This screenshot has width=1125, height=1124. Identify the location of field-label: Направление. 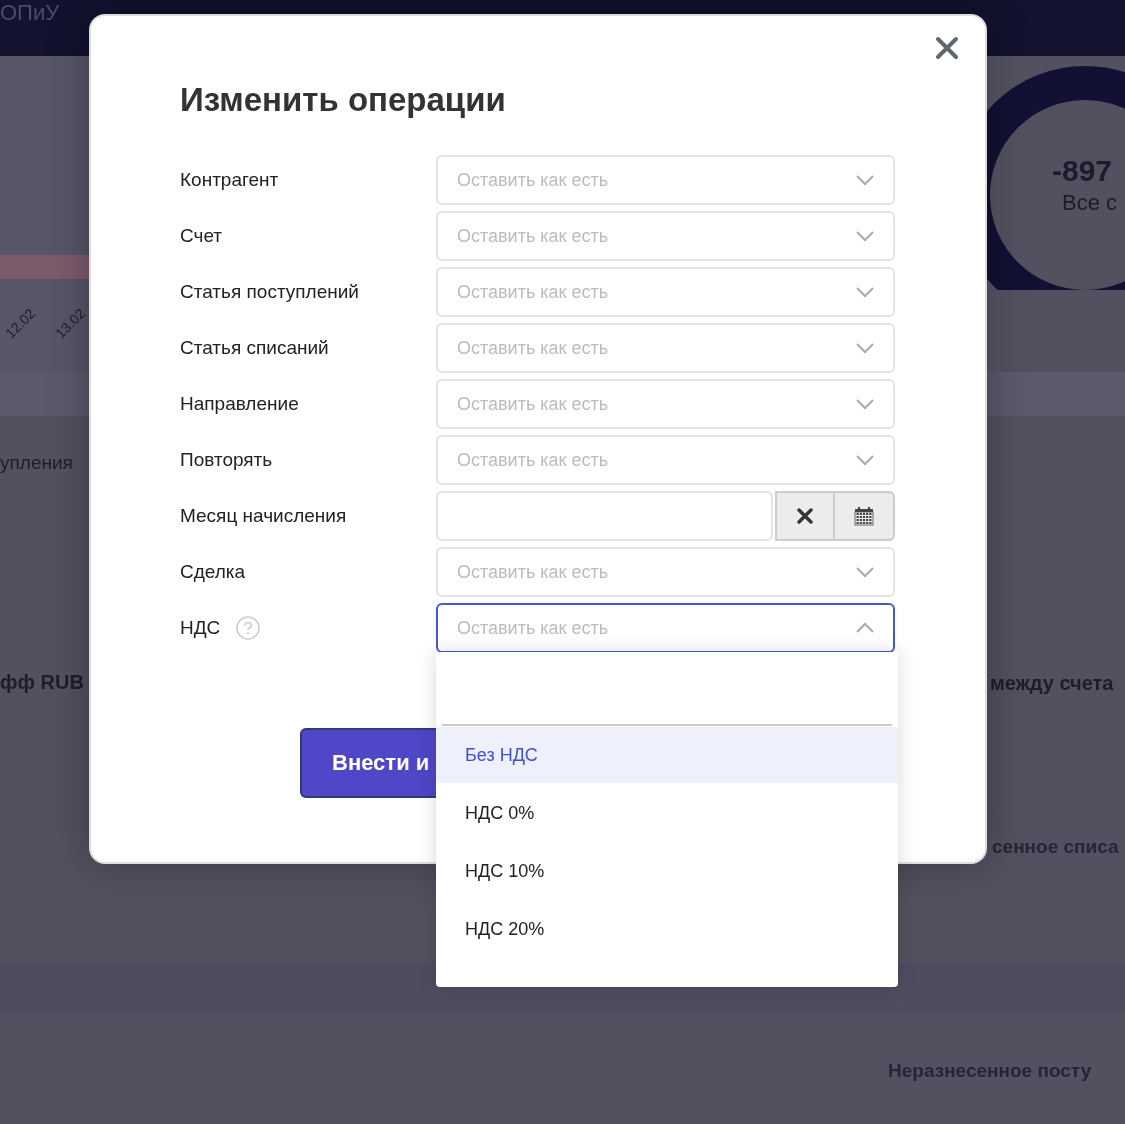
(239, 404).